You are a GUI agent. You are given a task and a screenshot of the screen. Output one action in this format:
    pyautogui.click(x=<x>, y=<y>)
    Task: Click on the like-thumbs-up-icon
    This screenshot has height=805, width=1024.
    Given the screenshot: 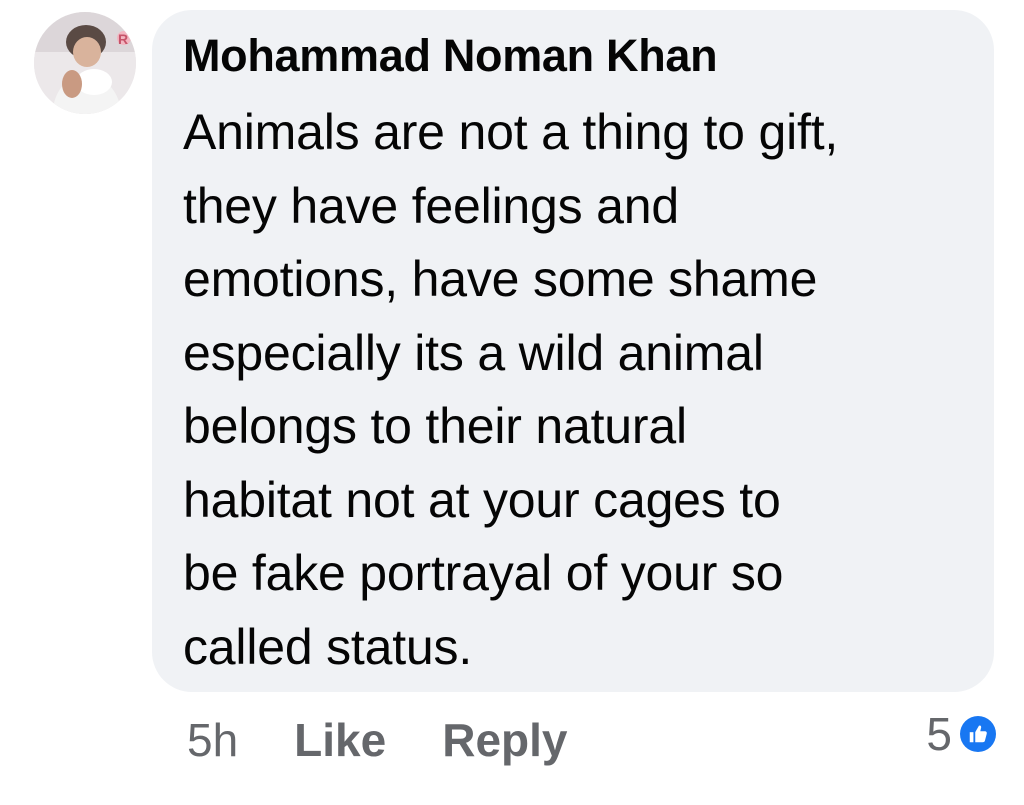 What is the action you would take?
    pyautogui.click(x=978, y=734)
    